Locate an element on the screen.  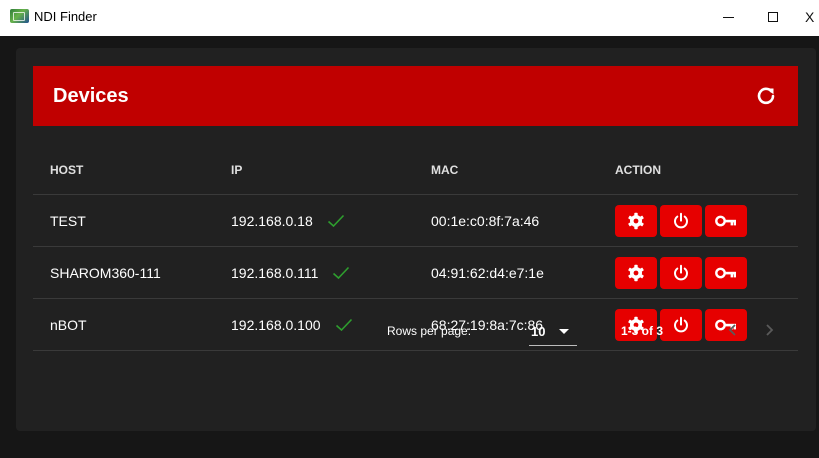
ndi-app-icon is located at coordinates (19, 16).